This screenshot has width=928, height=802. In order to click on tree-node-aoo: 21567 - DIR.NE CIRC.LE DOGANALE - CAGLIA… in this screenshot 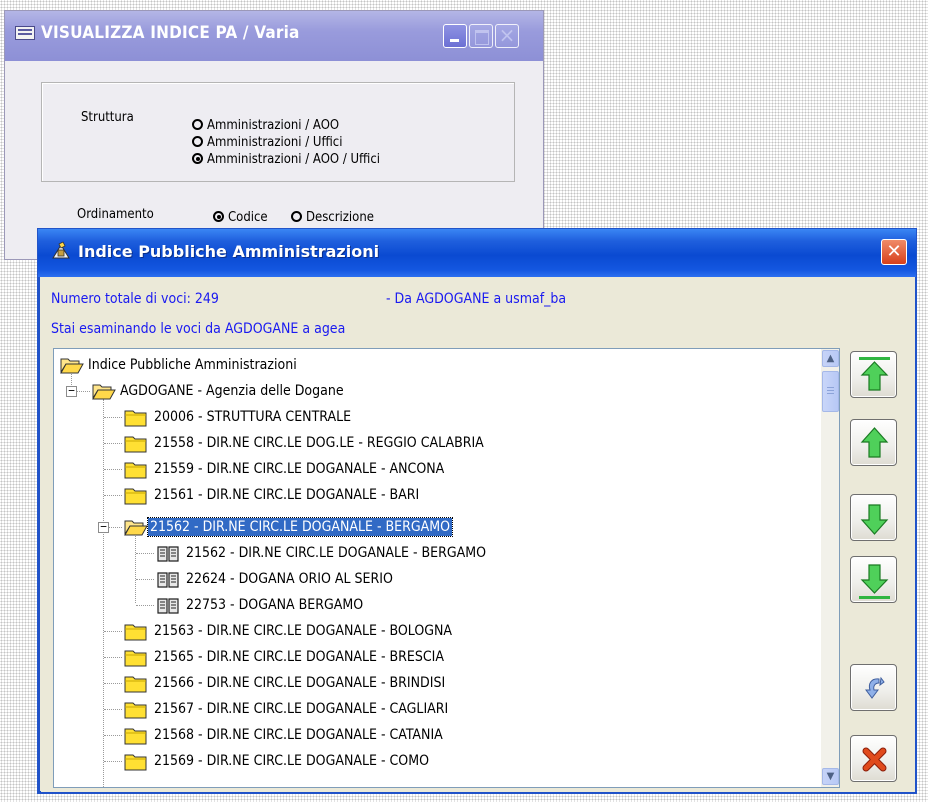, I will do `click(287, 709)`.